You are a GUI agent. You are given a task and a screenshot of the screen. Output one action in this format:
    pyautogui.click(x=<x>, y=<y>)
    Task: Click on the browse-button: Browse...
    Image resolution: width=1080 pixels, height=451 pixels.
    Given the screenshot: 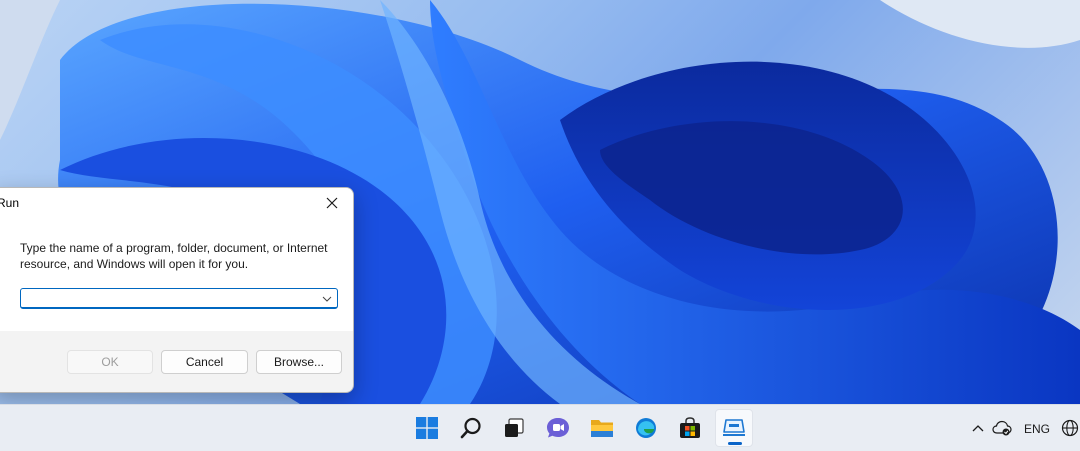 What is the action you would take?
    pyautogui.click(x=299, y=362)
    